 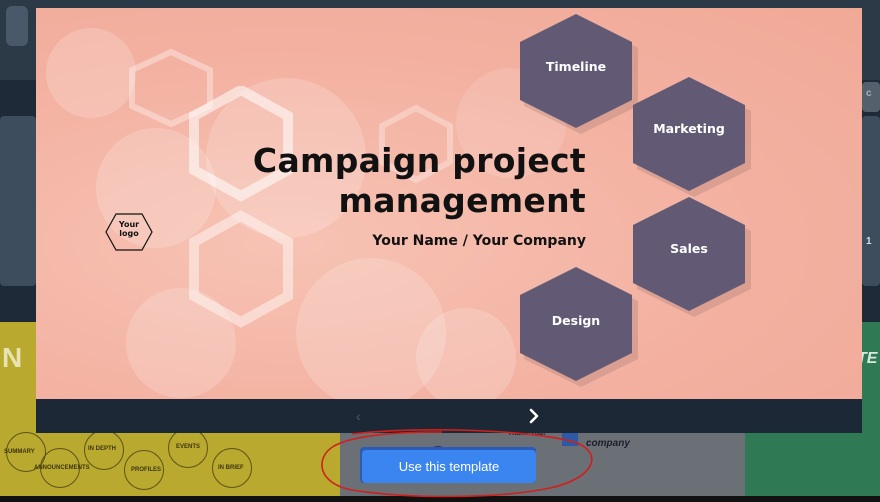 I want to click on background-thumbnail-right-top: c, so click(x=871, y=97).